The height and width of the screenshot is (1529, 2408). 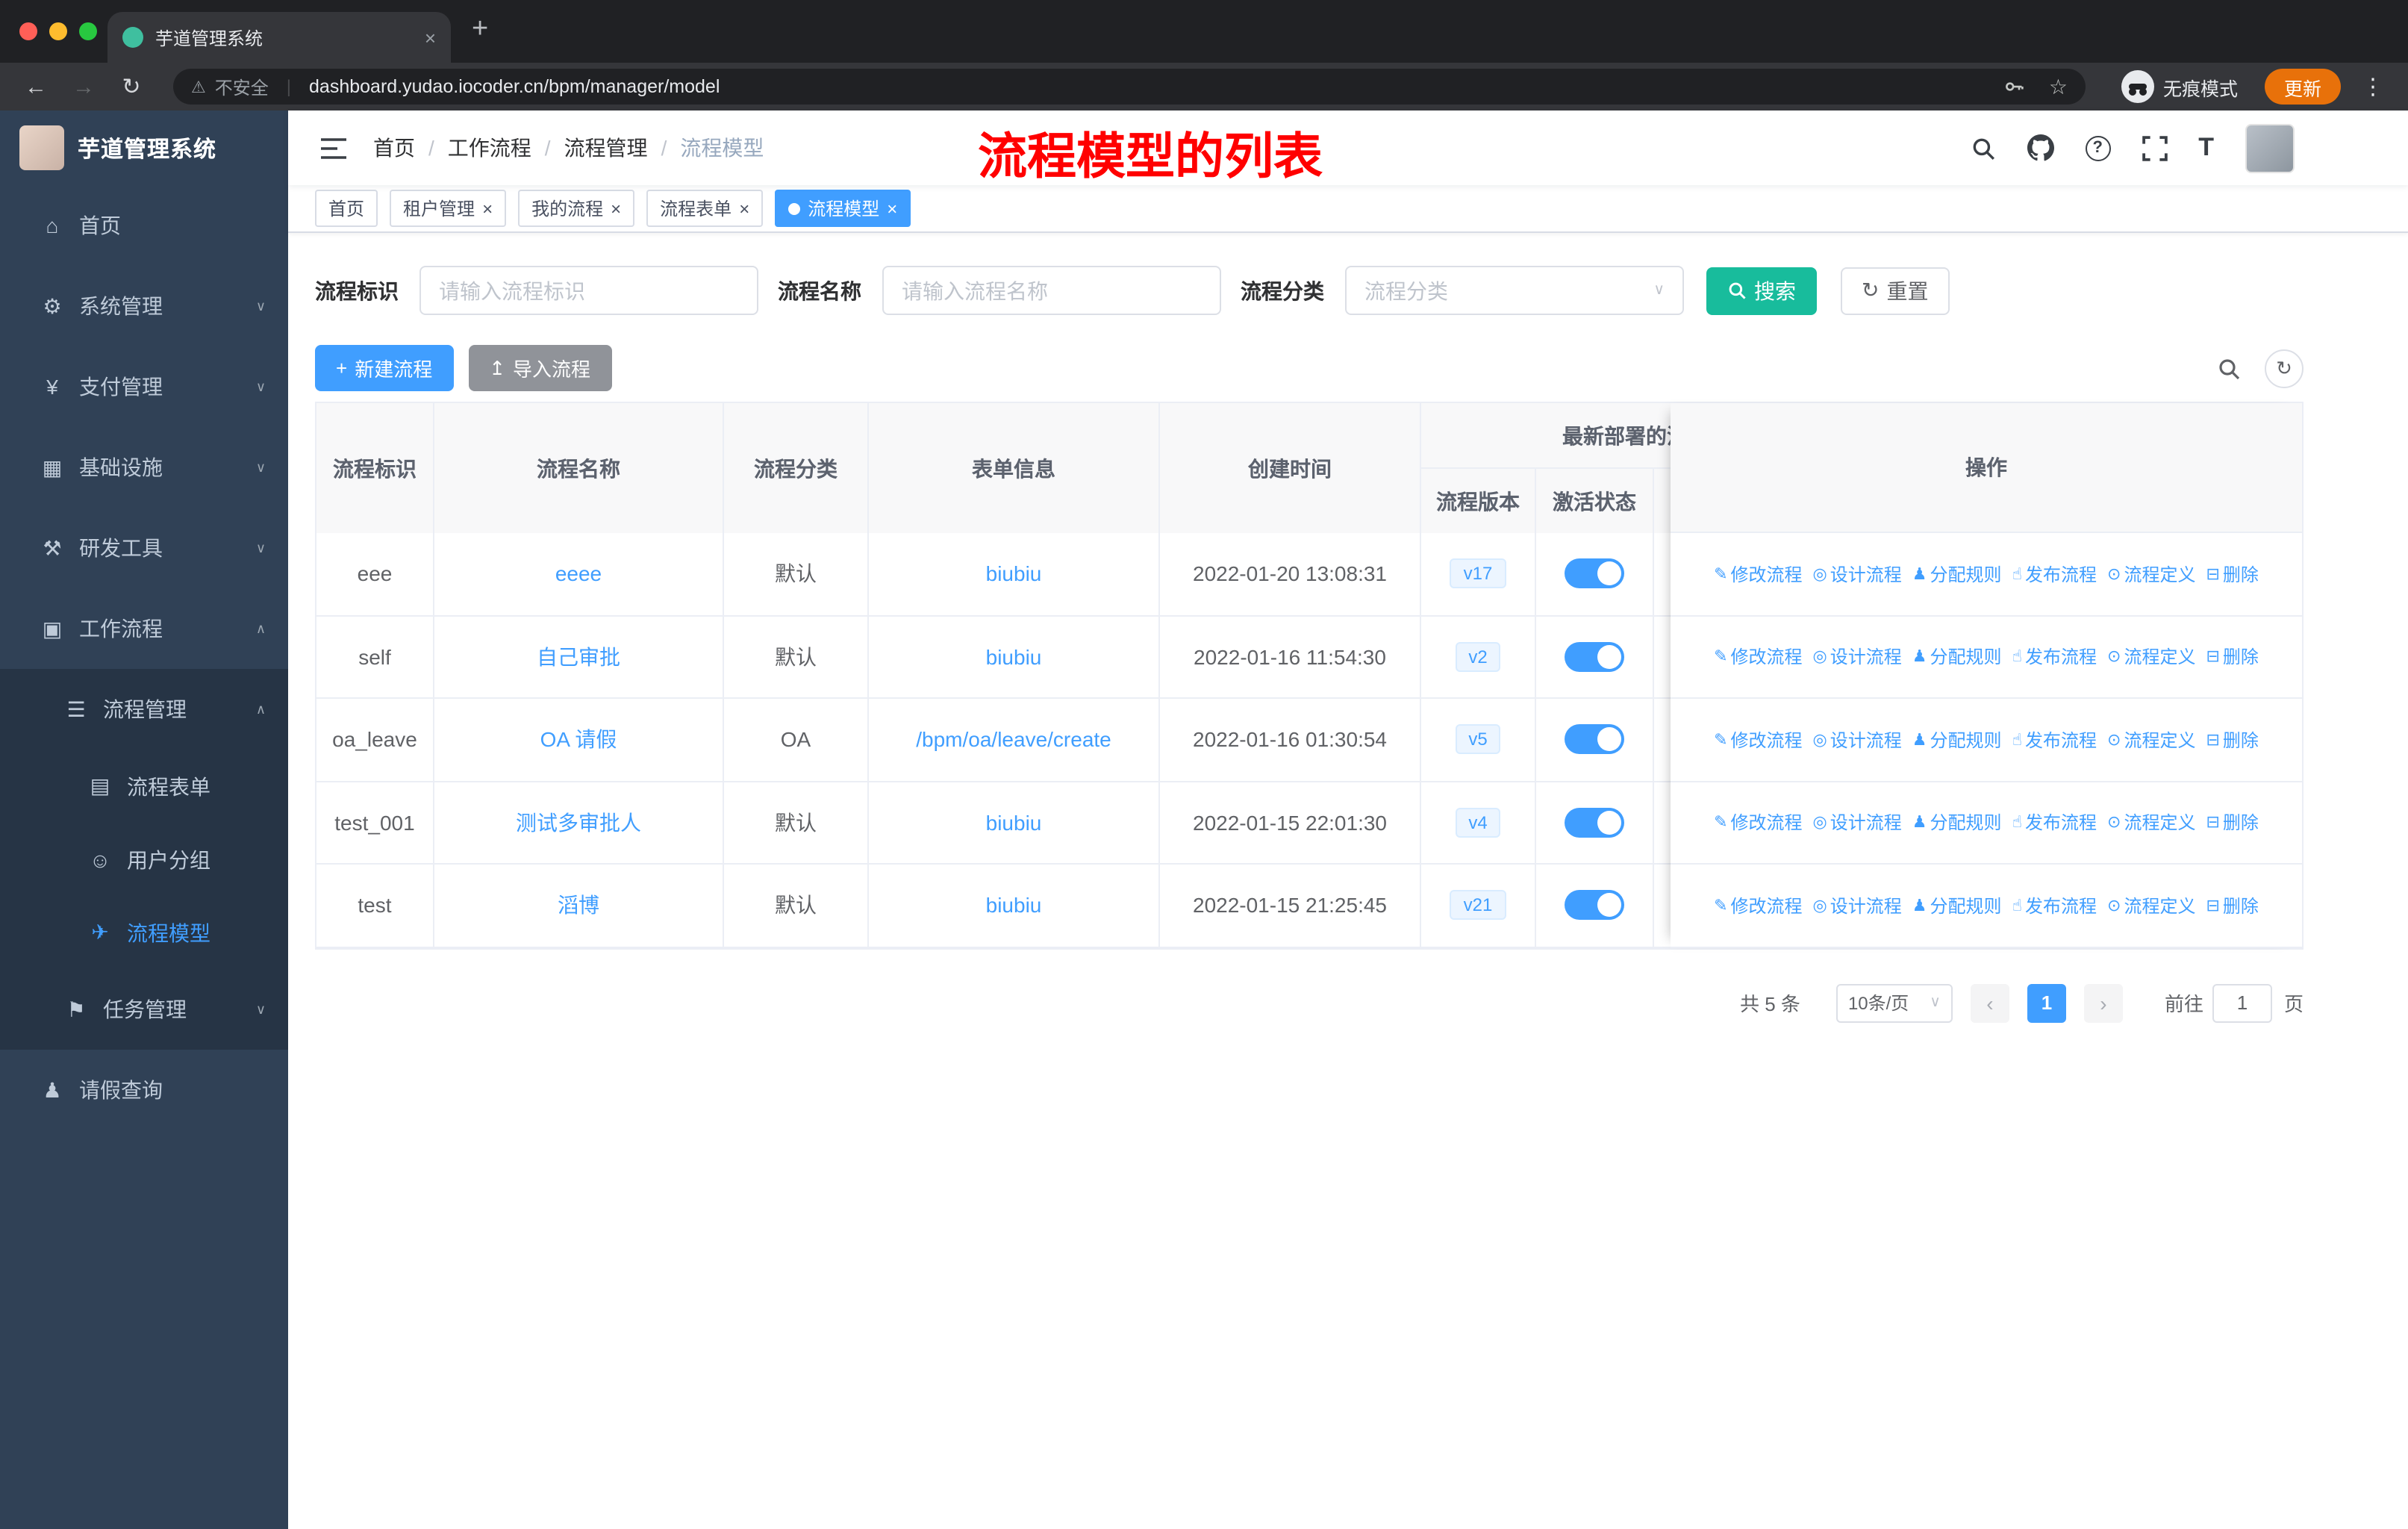 What do you see at coordinates (2046, 1003) in the screenshot?
I see `page-number-button: 1` at bounding box center [2046, 1003].